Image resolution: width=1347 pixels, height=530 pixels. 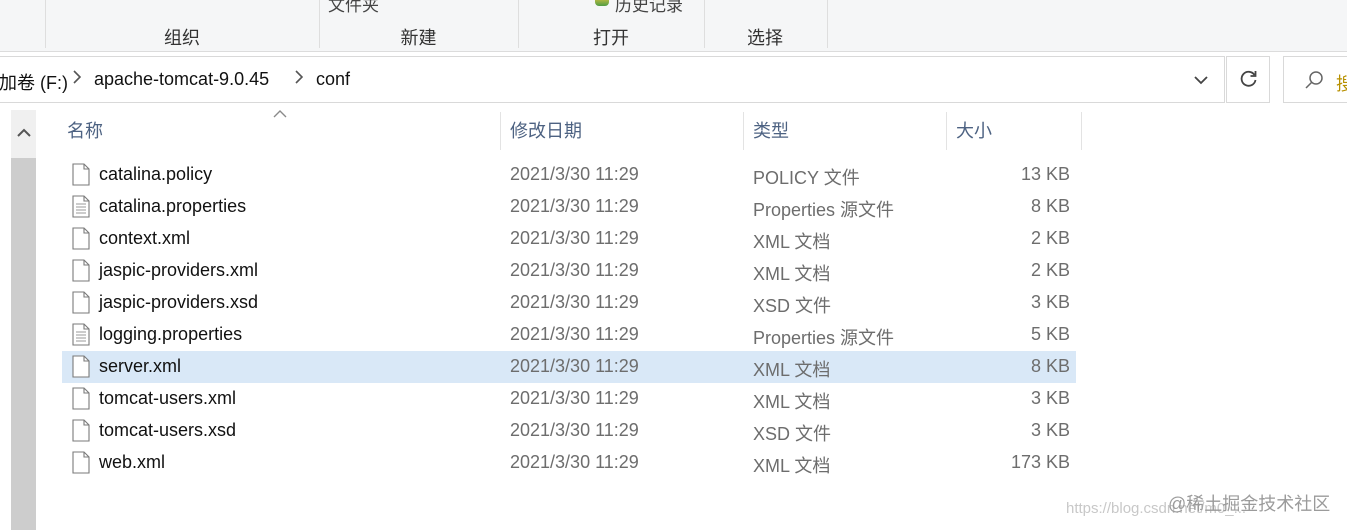 I want to click on file-name: jaspic-providers.xml, so click(x=179, y=270).